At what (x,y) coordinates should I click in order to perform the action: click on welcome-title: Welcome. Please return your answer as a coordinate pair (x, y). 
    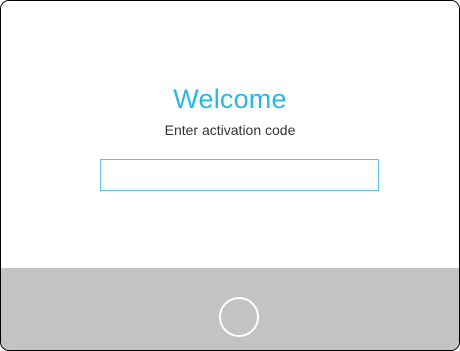
    Looking at the image, I should click on (230, 99).